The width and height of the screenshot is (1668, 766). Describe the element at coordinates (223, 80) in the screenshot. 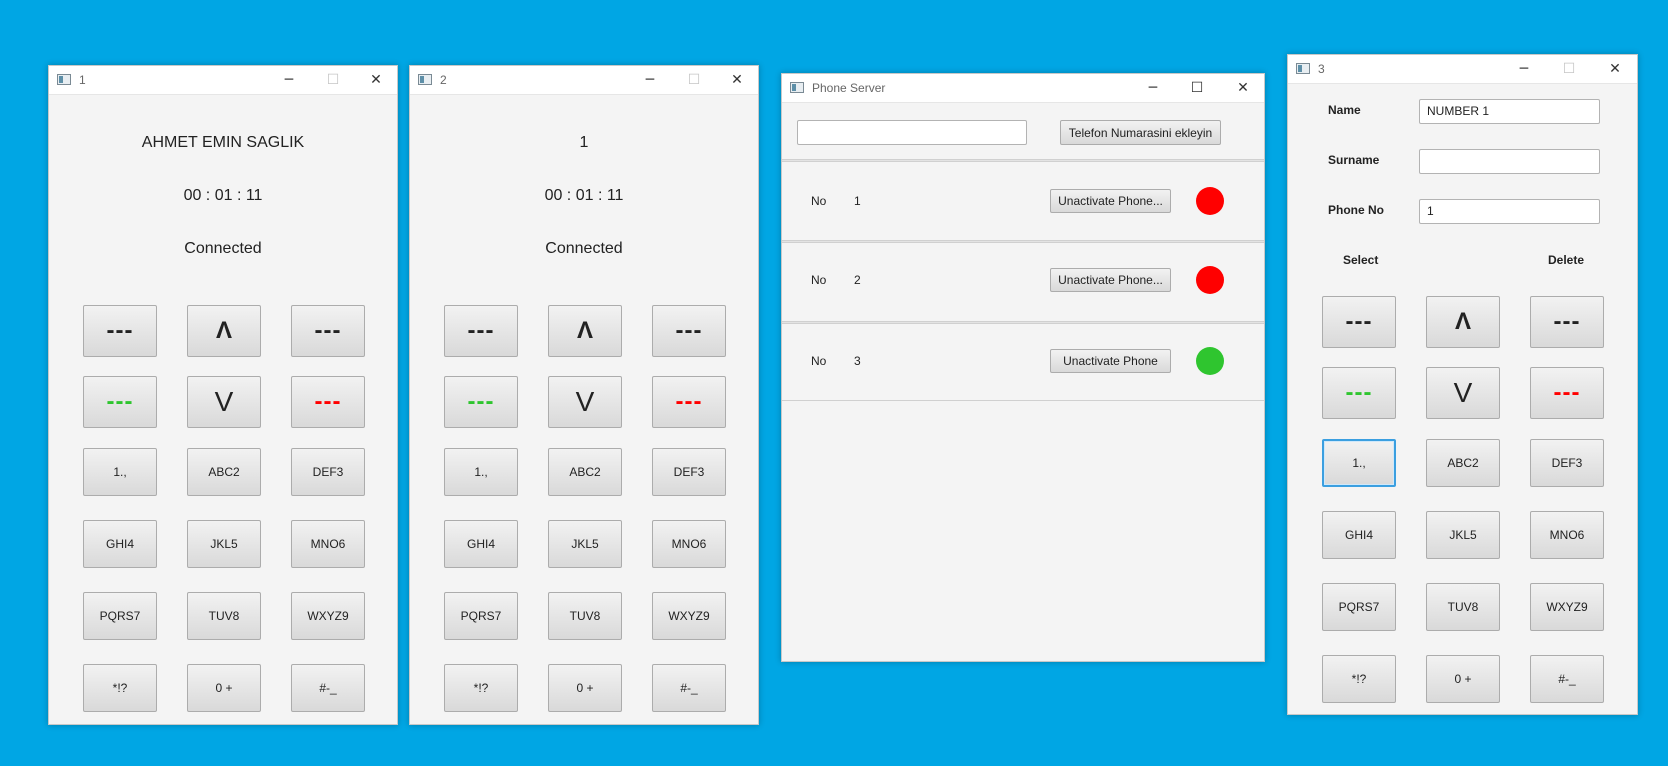

I see `title-bar: 1 ─ ☐ ✕` at that location.